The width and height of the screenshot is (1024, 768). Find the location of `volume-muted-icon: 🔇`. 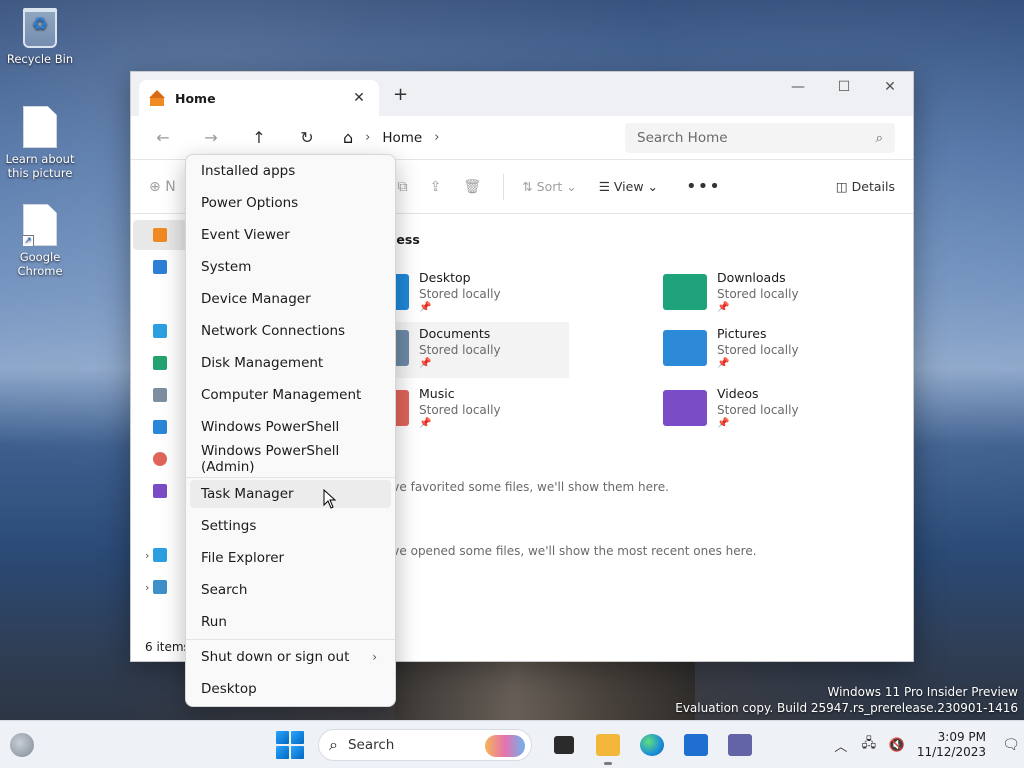

volume-muted-icon: 🔇 is located at coordinates (897, 745).